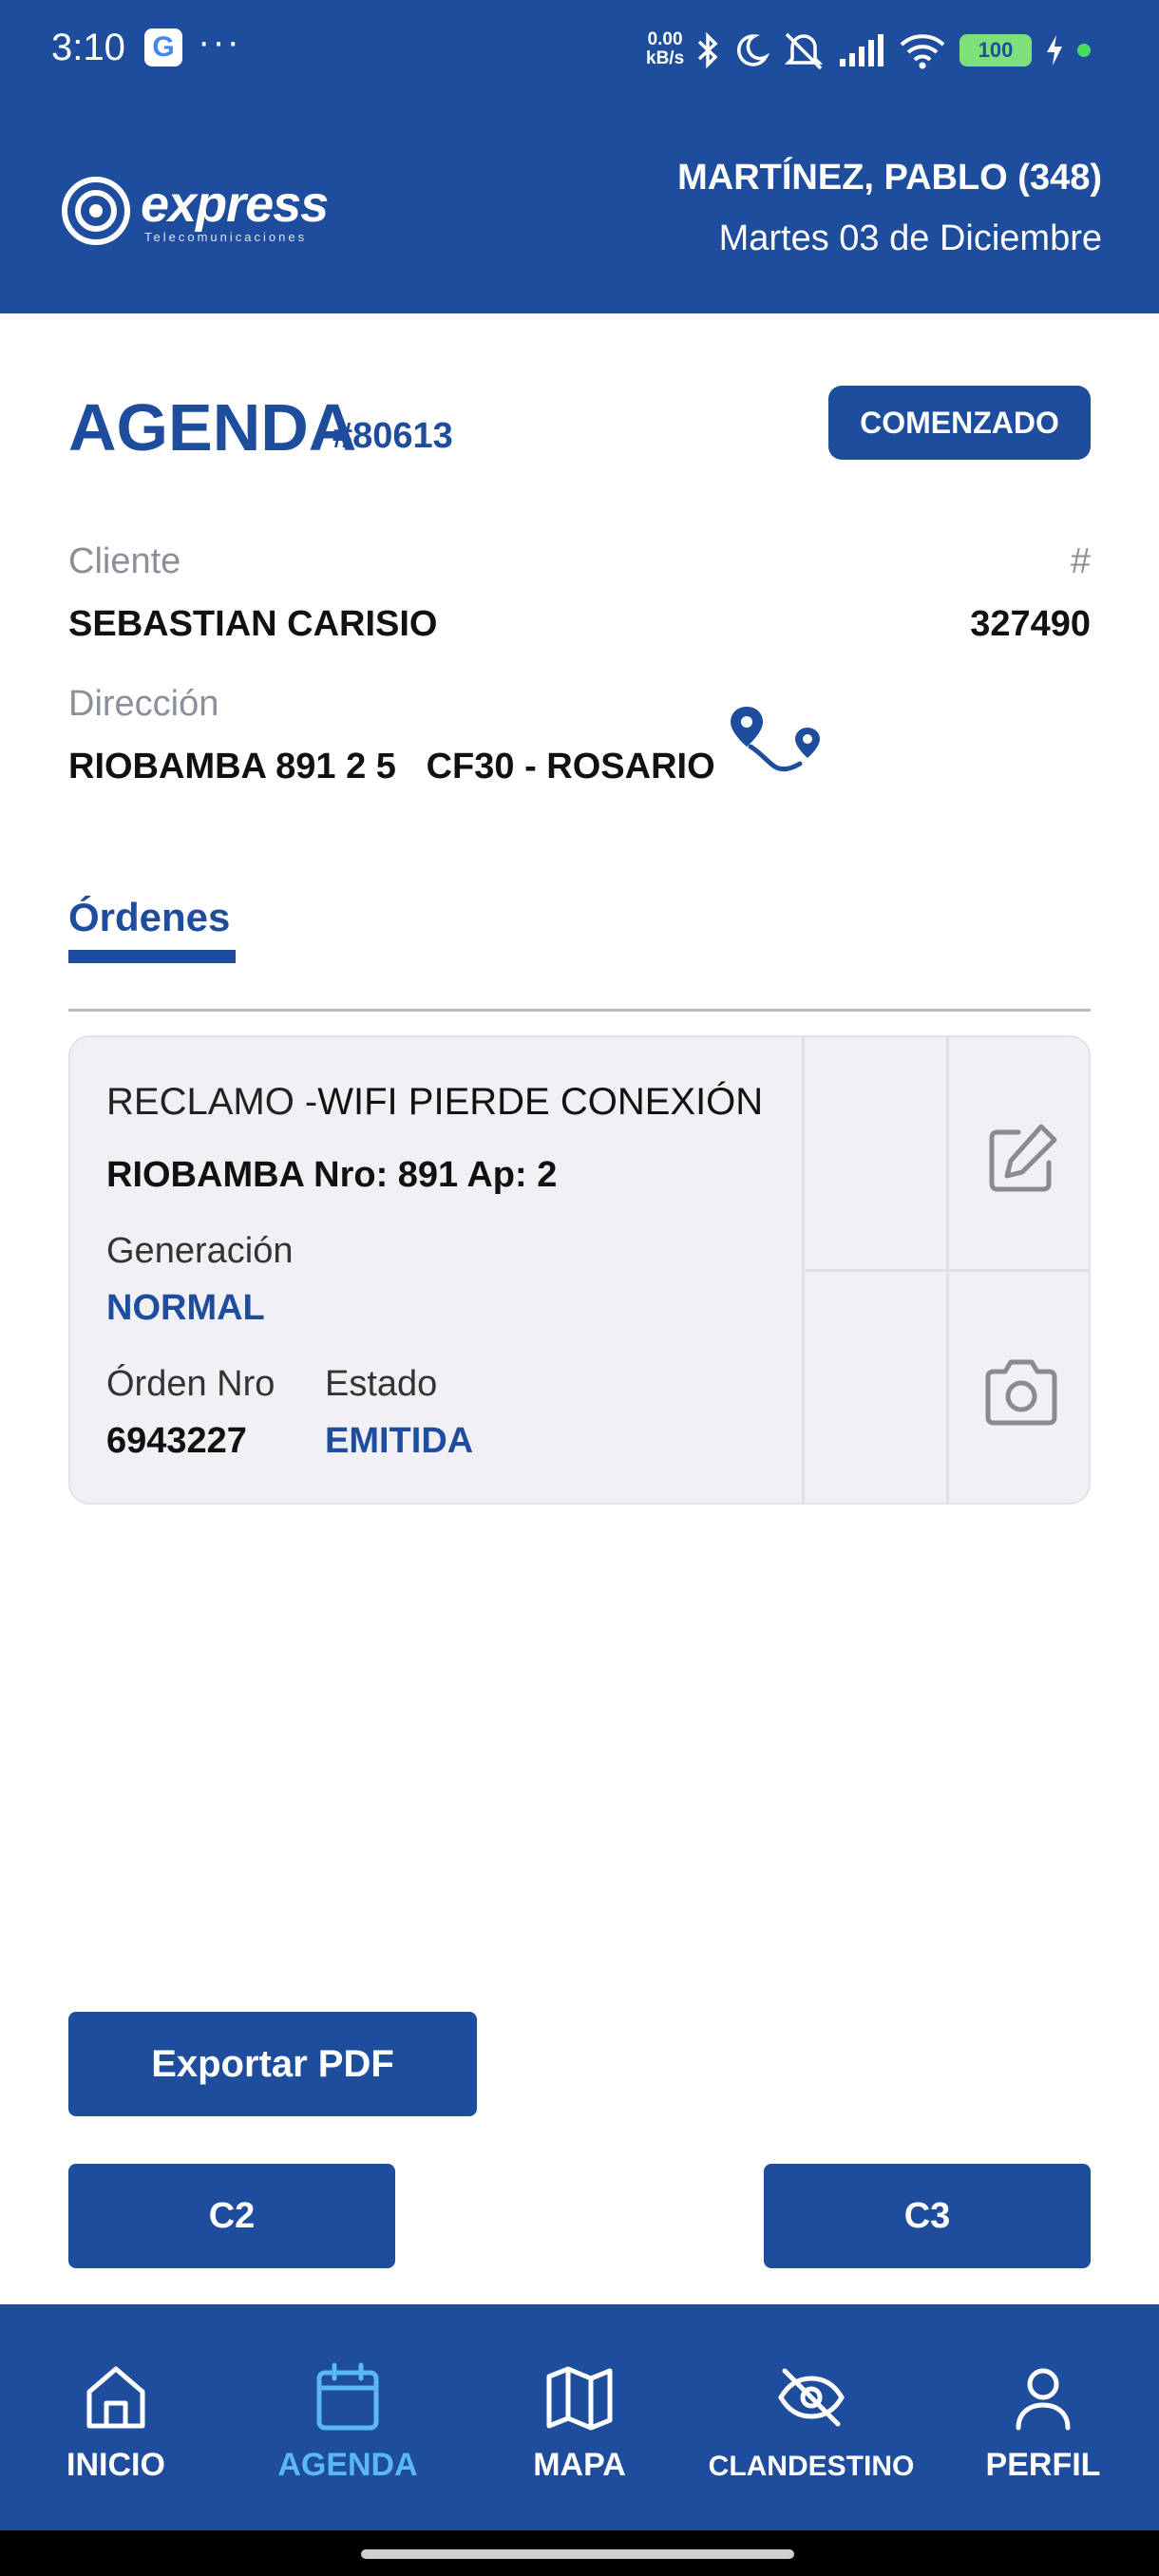  What do you see at coordinates (115, 2397) in the screenshot?
I see `home-icon` at bounding box center [115, 2397].